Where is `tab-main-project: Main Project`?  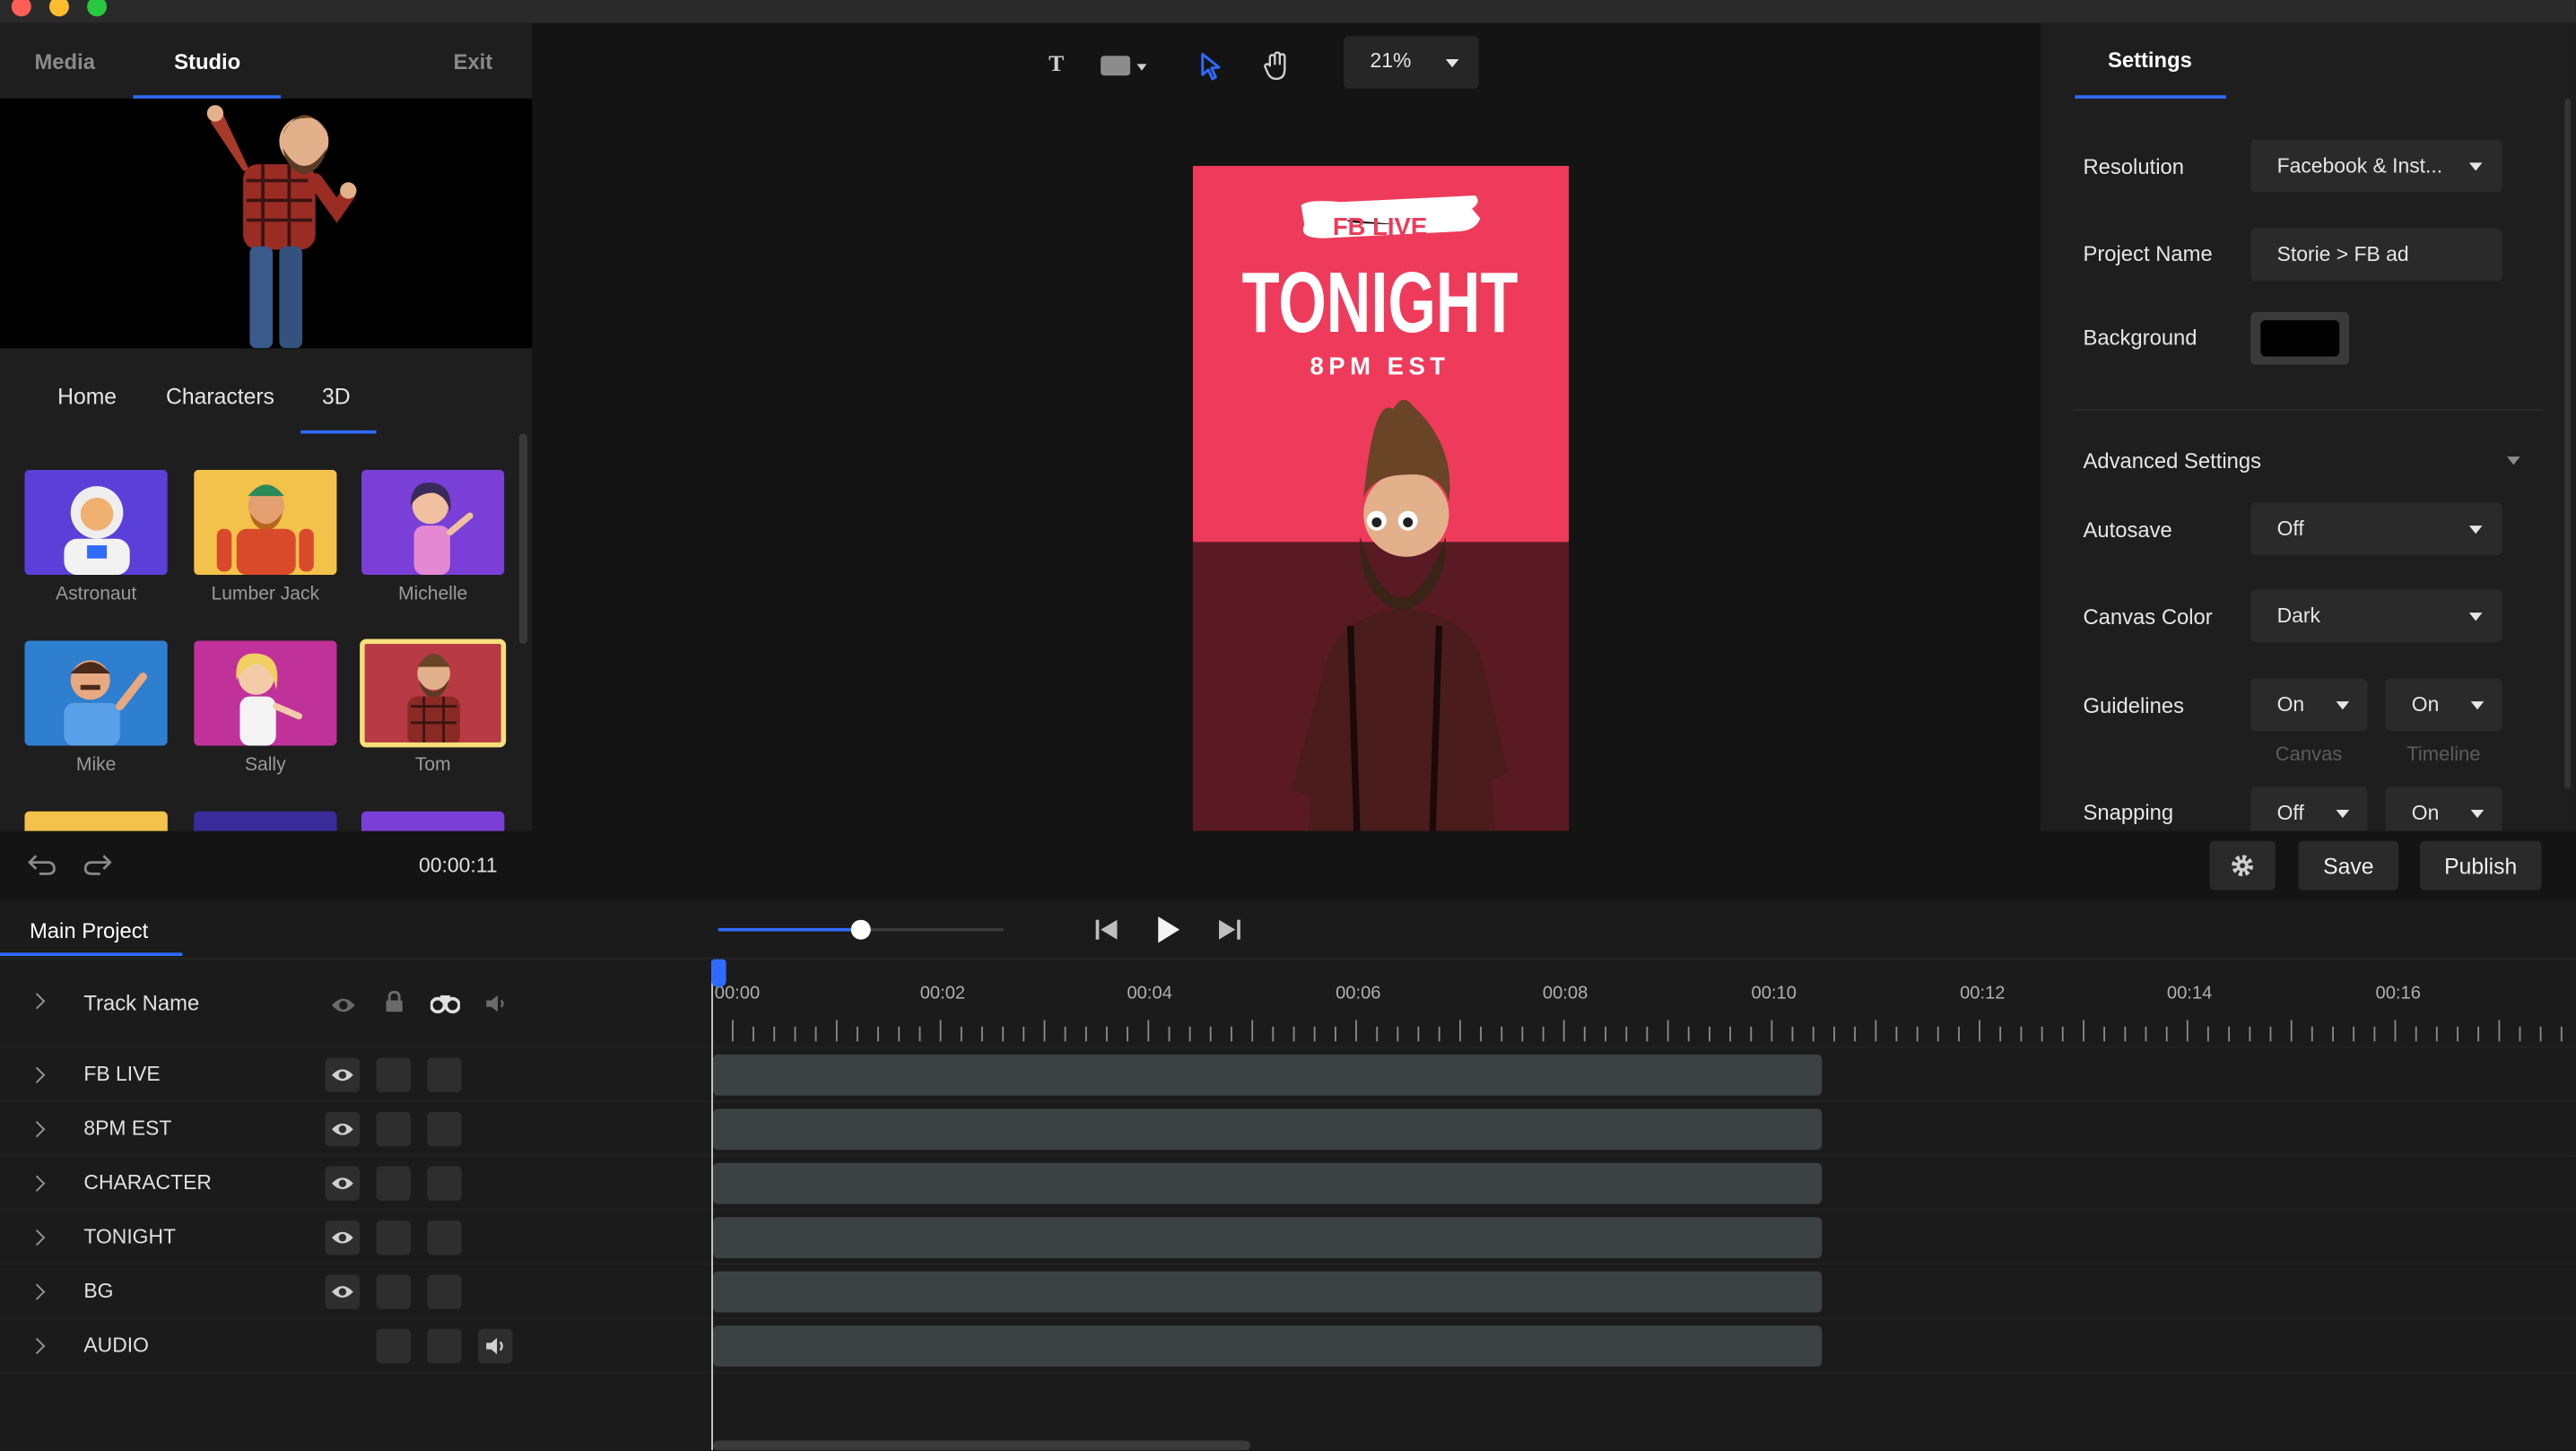 tab-main-project: Main Project is located at coordinates (89, 931).